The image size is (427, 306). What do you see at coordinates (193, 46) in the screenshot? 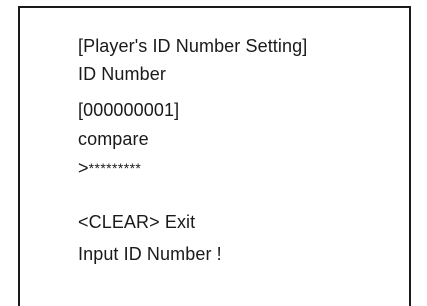
I see `screen-title: [Player's ID Number Setting]` at bounding box center [193, 46].